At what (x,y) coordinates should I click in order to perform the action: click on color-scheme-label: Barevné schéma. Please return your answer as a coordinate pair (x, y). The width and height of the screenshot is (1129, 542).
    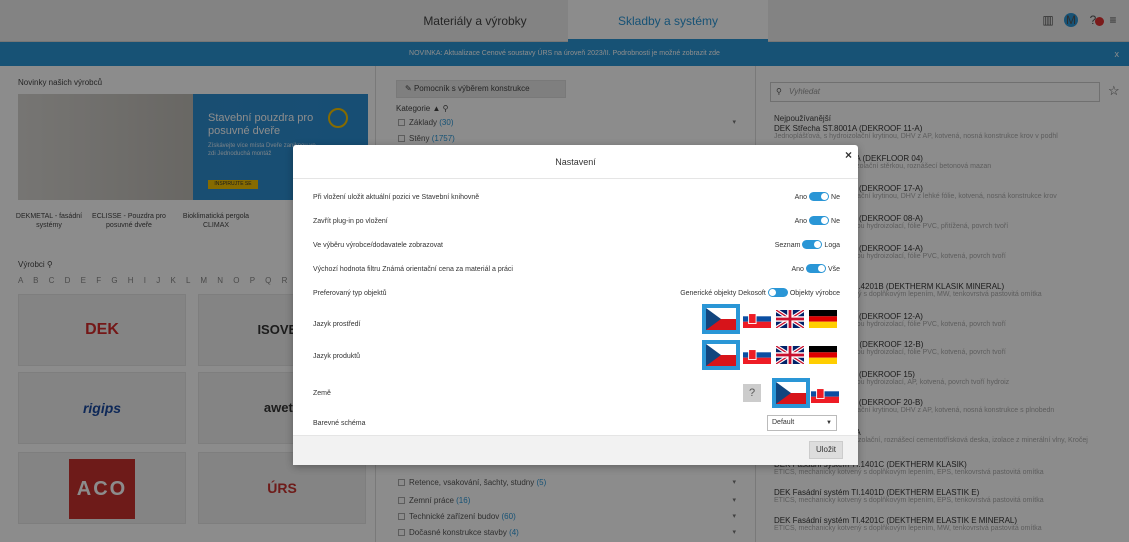
    Looking at the image, I should click on (339, 423).